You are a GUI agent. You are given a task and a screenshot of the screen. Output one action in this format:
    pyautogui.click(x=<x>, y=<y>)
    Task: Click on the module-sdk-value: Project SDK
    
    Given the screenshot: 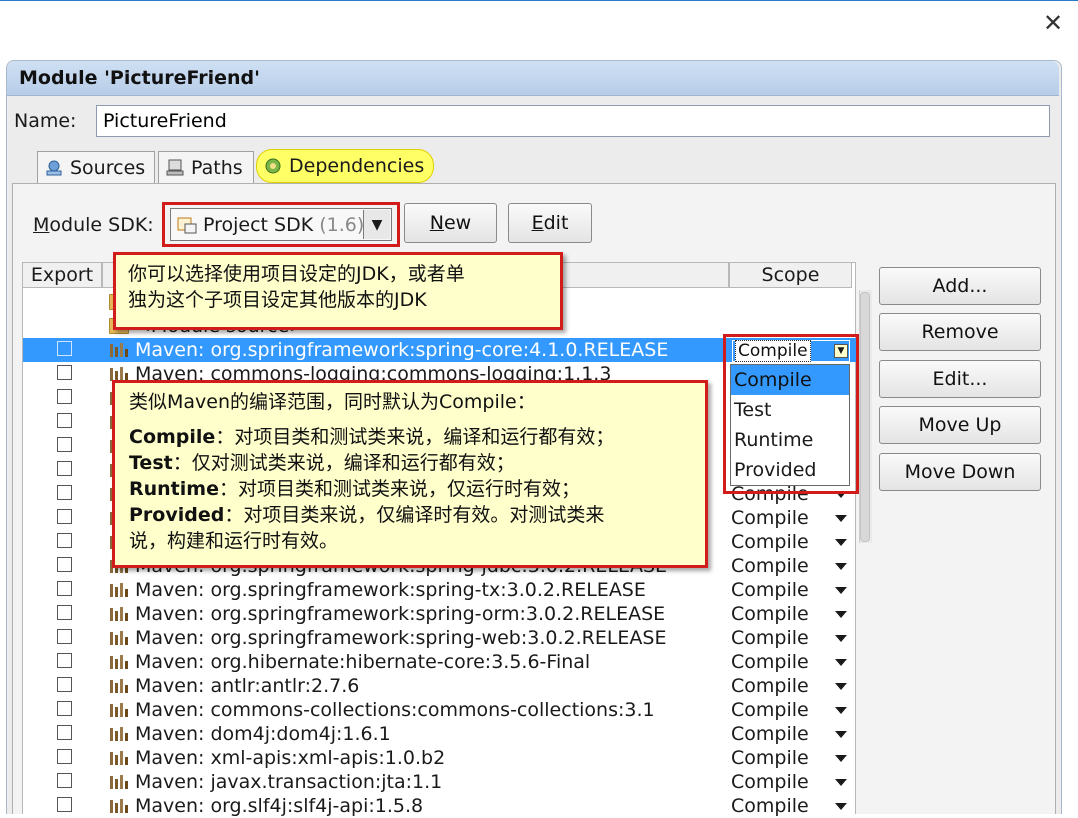 What is the action you would take?
    pyautogui.click(x=258, y=224)
    